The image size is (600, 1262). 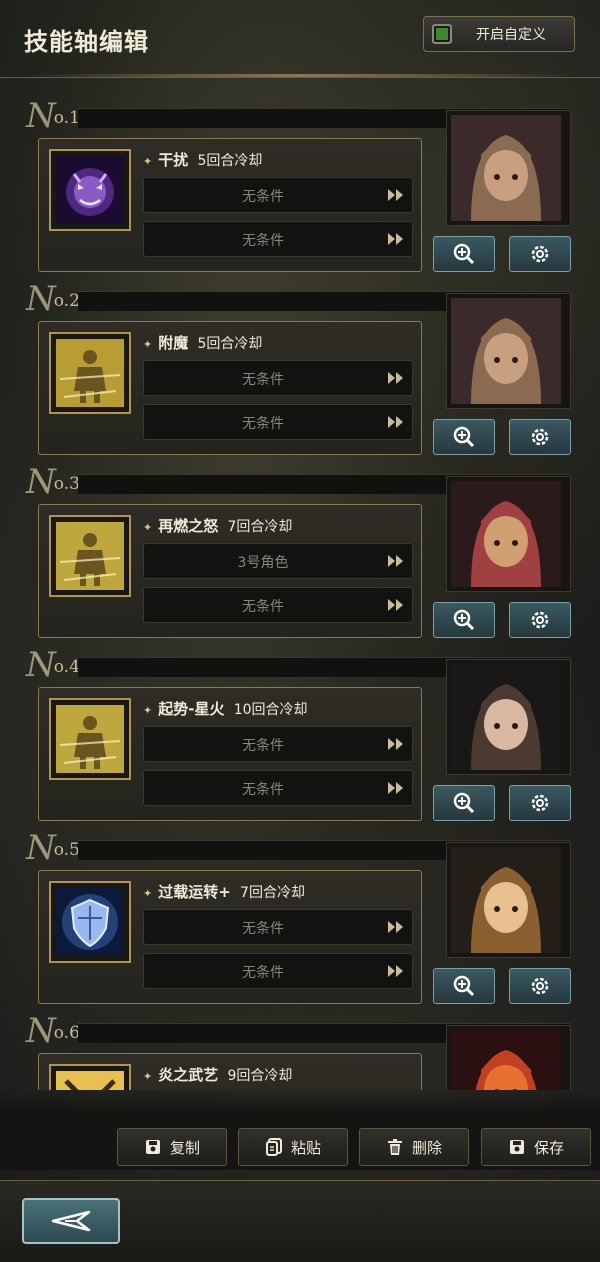 I want to click on skill-cooldown: 5回合冷却, so click(x=230, y=344).